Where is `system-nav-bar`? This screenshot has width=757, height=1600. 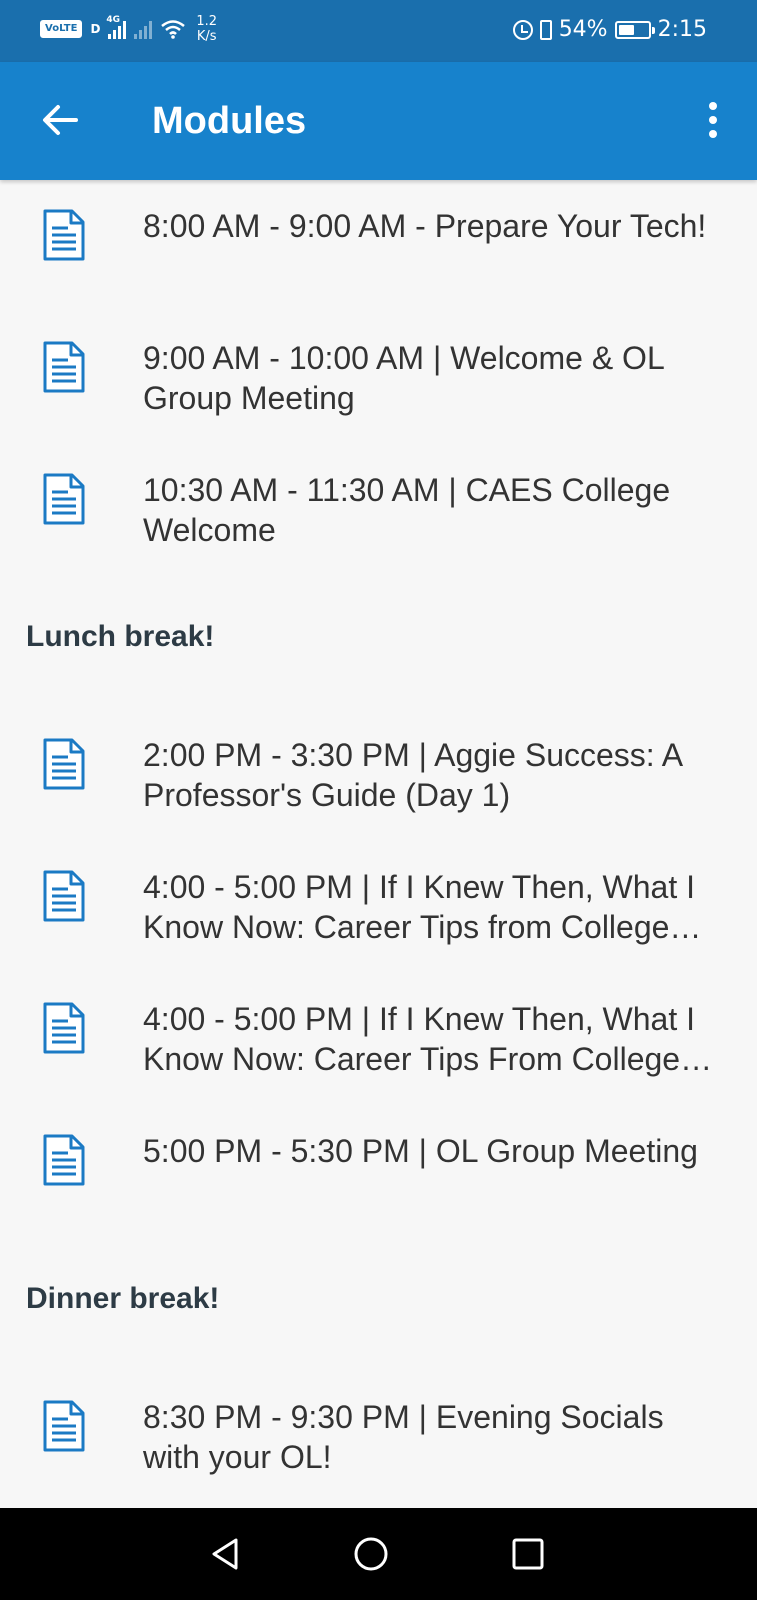 system-nav-bar is located at coordinates (378, 1554).